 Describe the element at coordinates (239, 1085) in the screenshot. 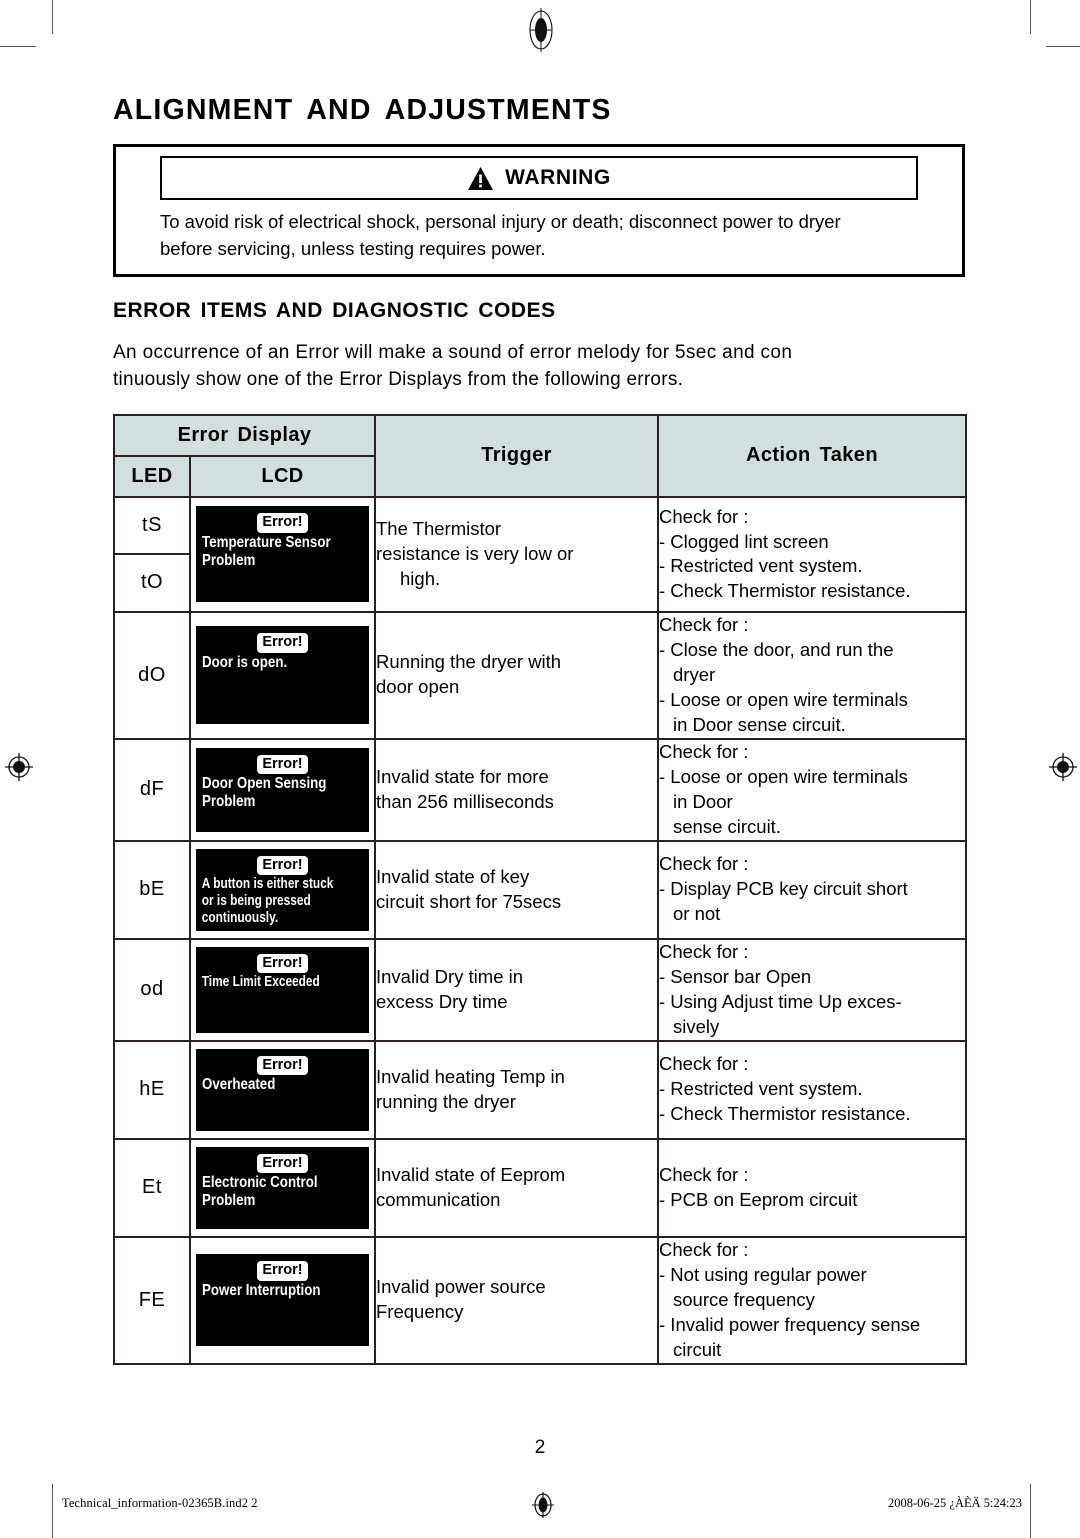

I see `lcd-message-line: Overheated` at that location.